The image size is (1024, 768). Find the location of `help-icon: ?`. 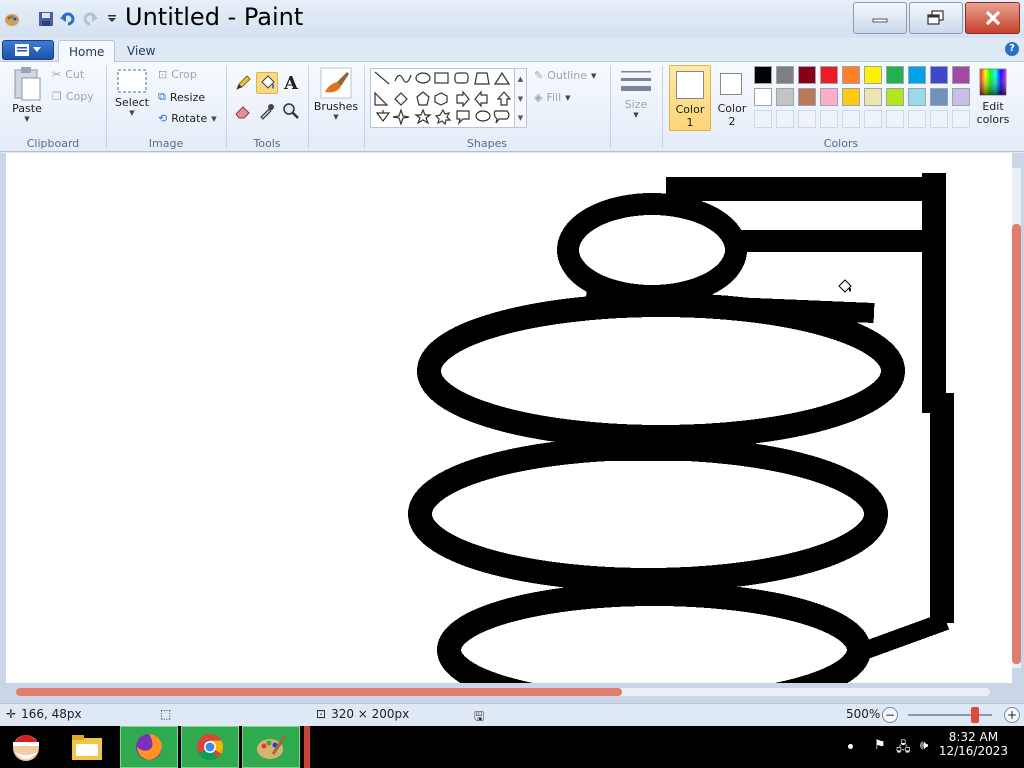

help-icon: ? is located at coordinates (1012, 49).